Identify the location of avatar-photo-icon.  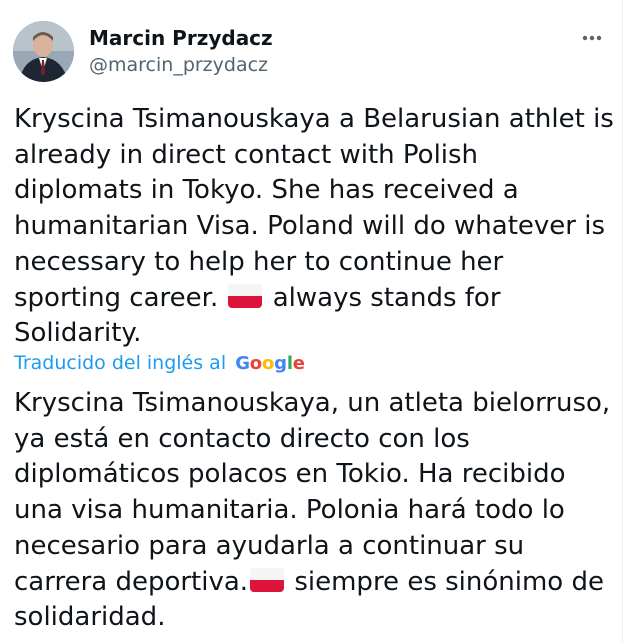
(43, 51).